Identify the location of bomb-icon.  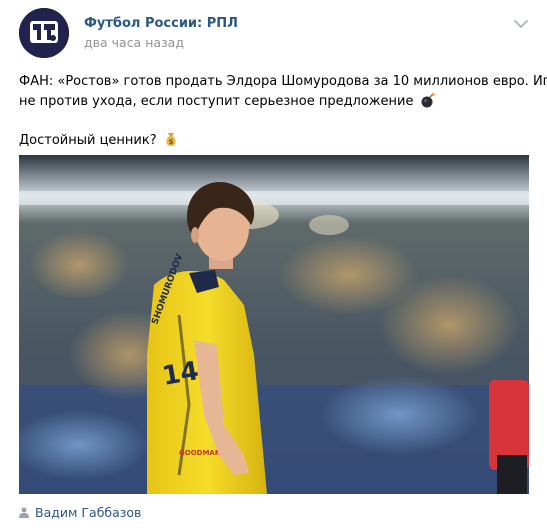
(428, 100).